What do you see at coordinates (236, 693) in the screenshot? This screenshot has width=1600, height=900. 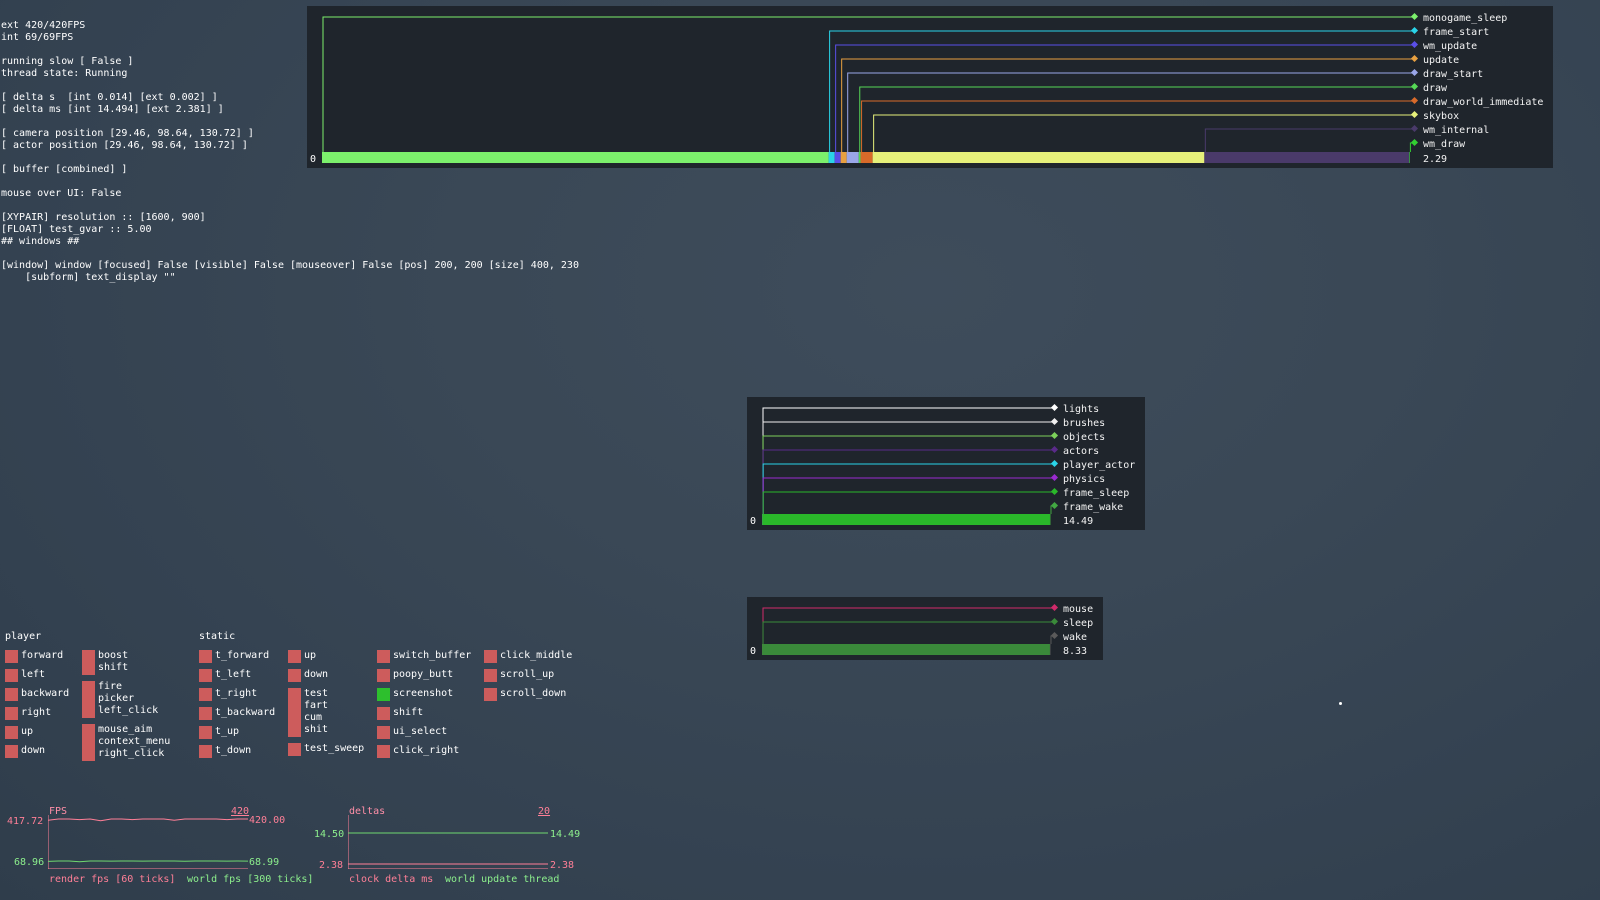 I see `binding-label: t_right` at bounding box center [236, 693].